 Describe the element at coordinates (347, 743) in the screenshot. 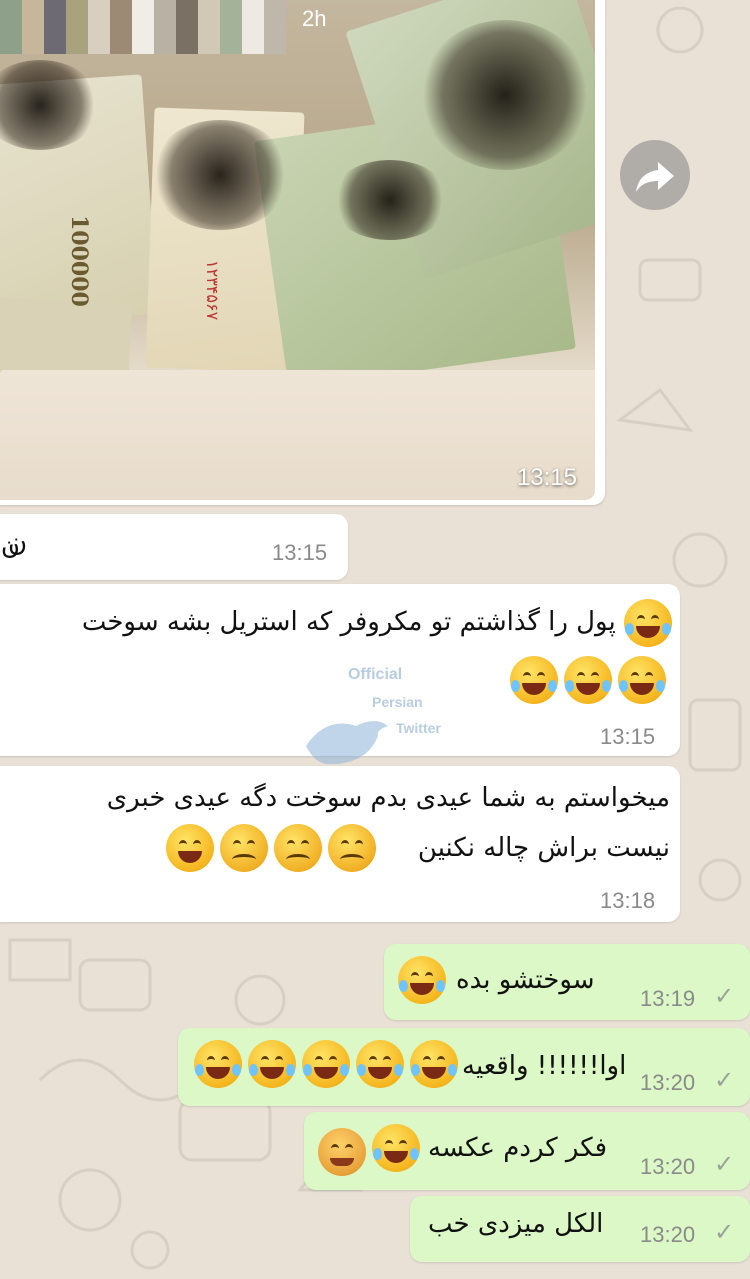

I see `bird-logo-icon` at that location.